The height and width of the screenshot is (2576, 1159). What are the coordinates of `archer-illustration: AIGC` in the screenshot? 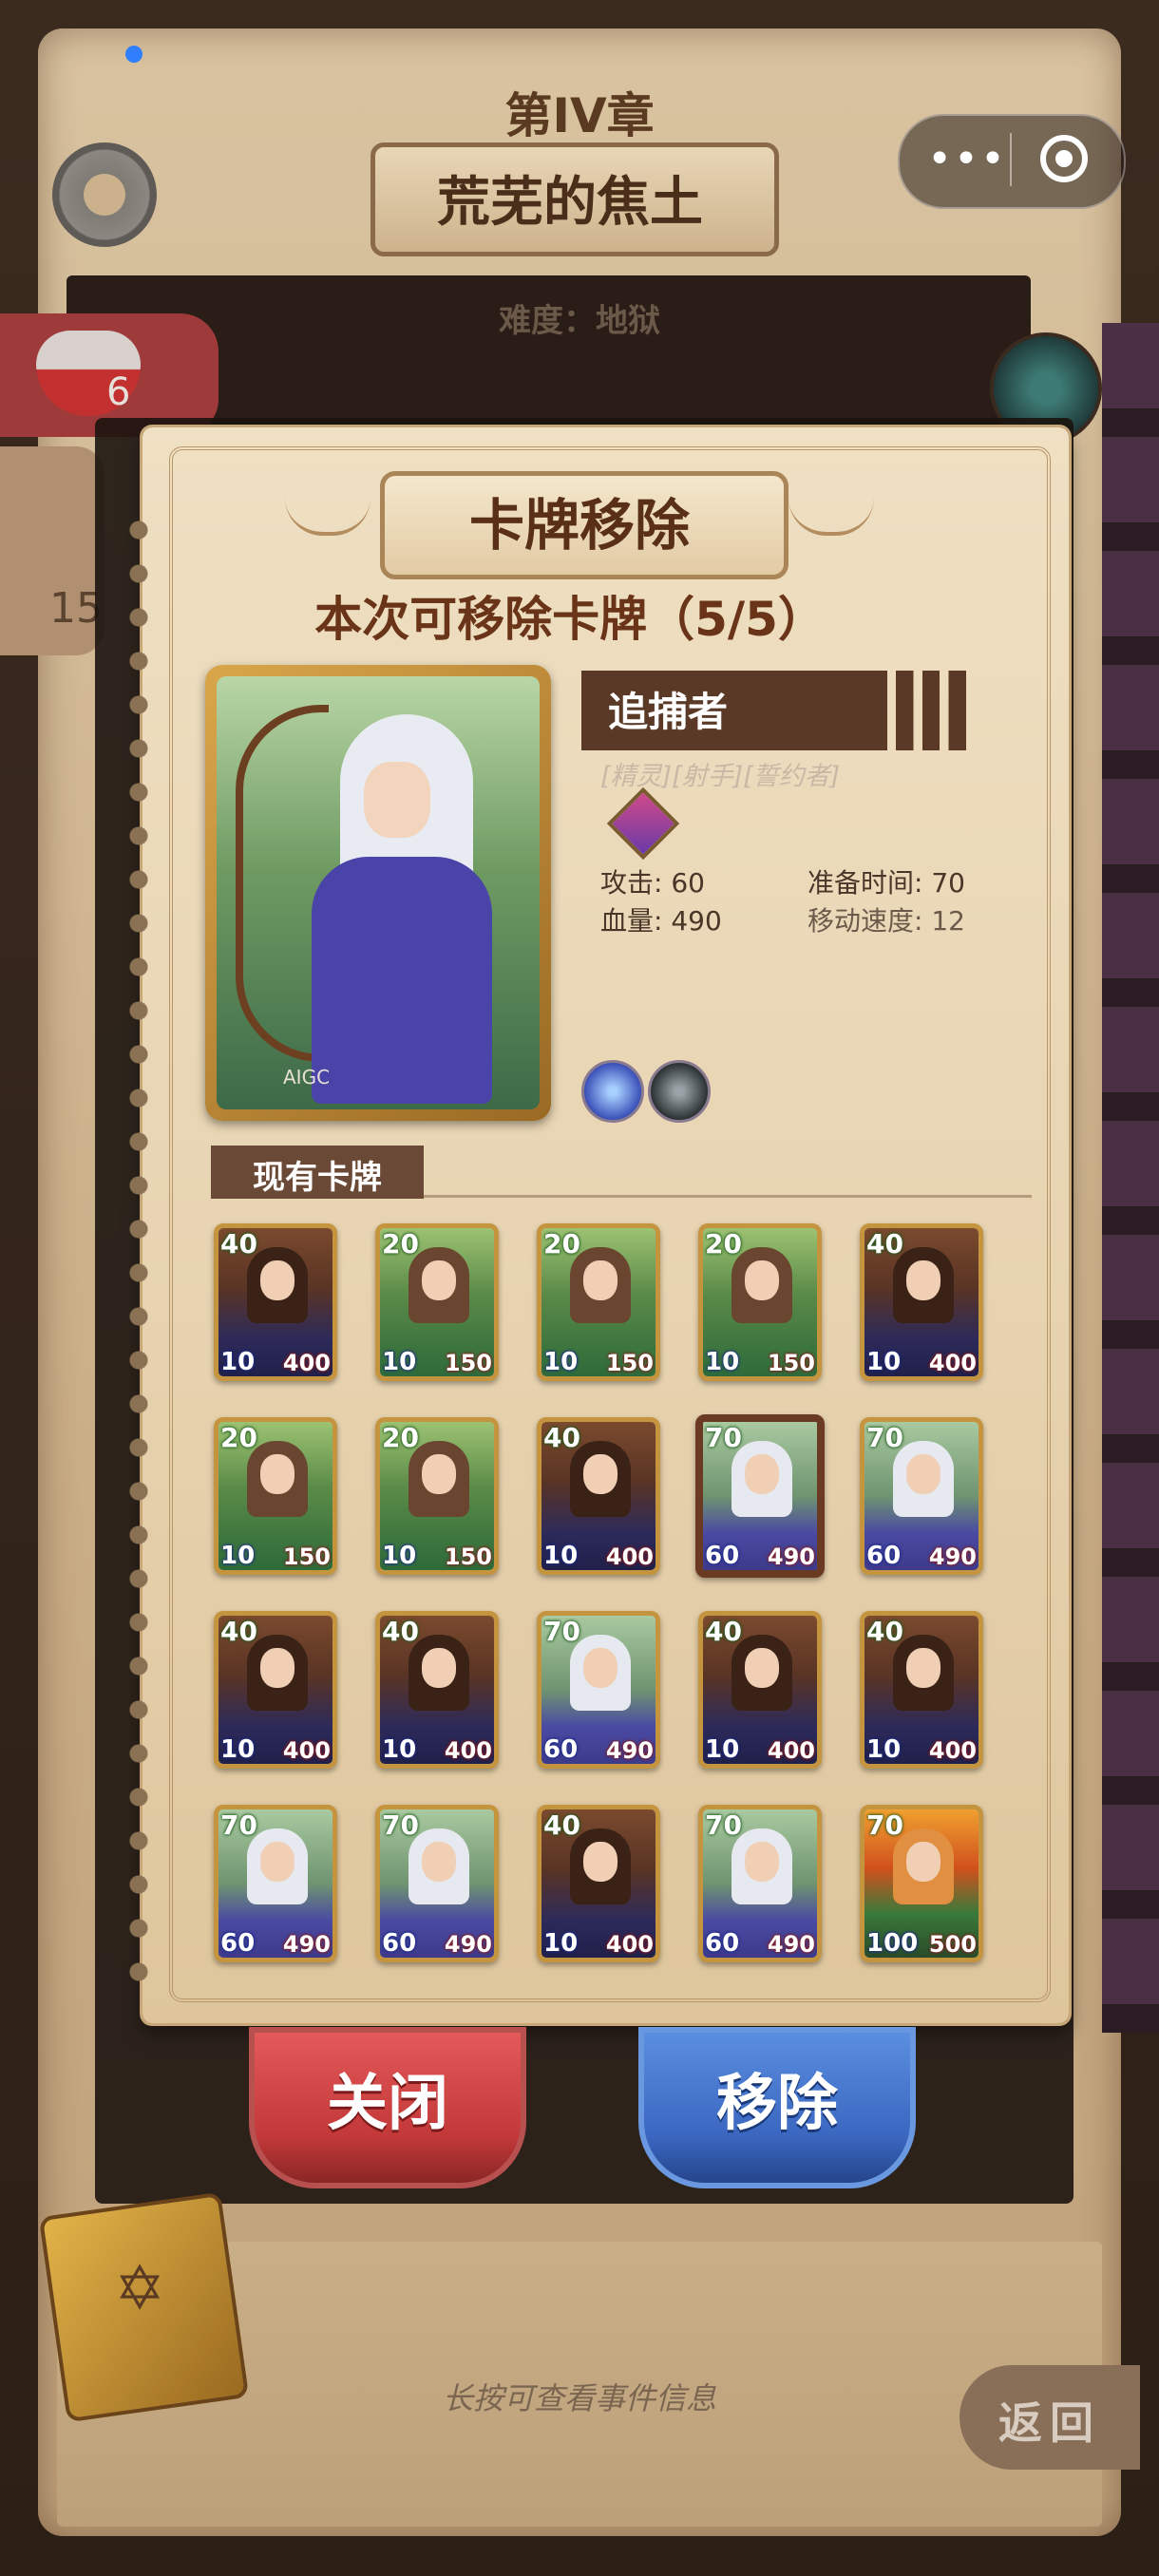 It's located at (378, 892).